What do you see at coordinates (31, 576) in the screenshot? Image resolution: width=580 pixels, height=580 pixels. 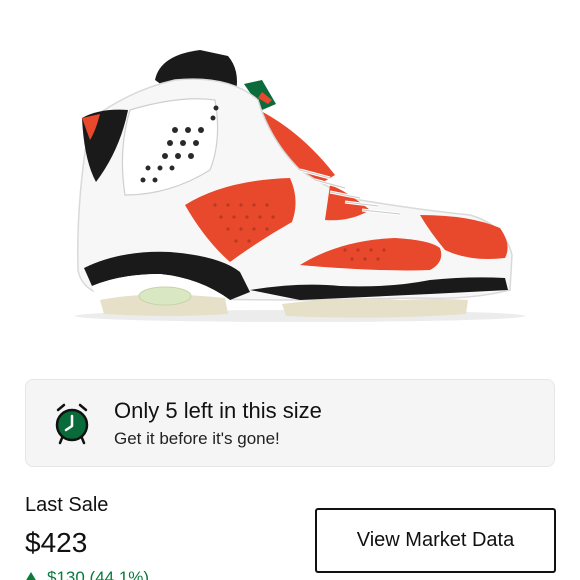 I see `up-arrow-icon` at bounding box center [31, 576].